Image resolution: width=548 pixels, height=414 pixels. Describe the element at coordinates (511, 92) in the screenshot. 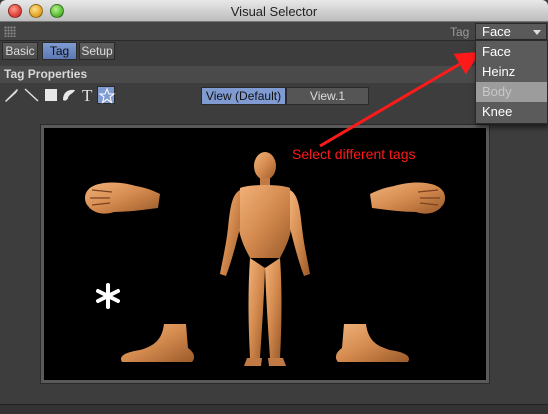

I see `menu-item-body: Body` at that location.